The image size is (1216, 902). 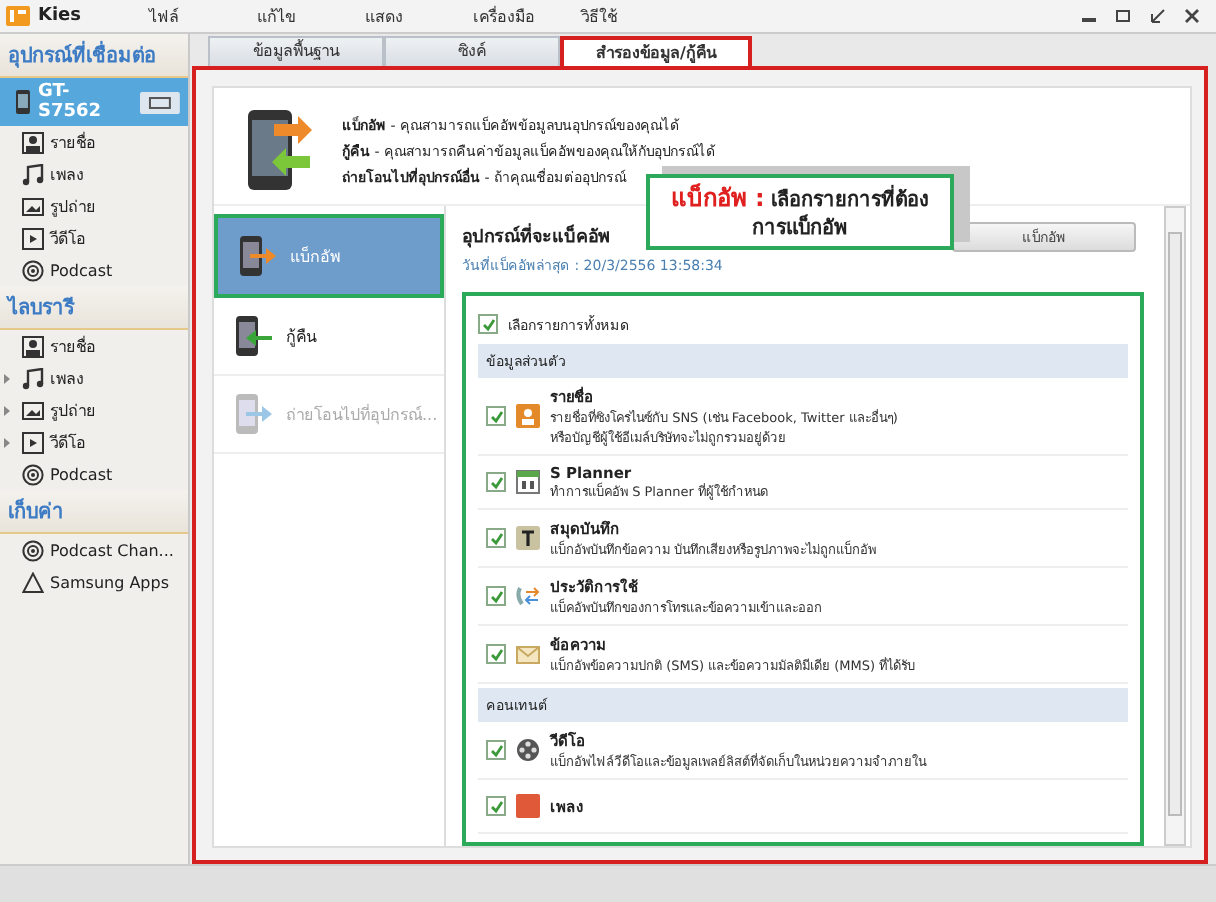 I want to click on triangle-icon, so click(x=33, y=582).